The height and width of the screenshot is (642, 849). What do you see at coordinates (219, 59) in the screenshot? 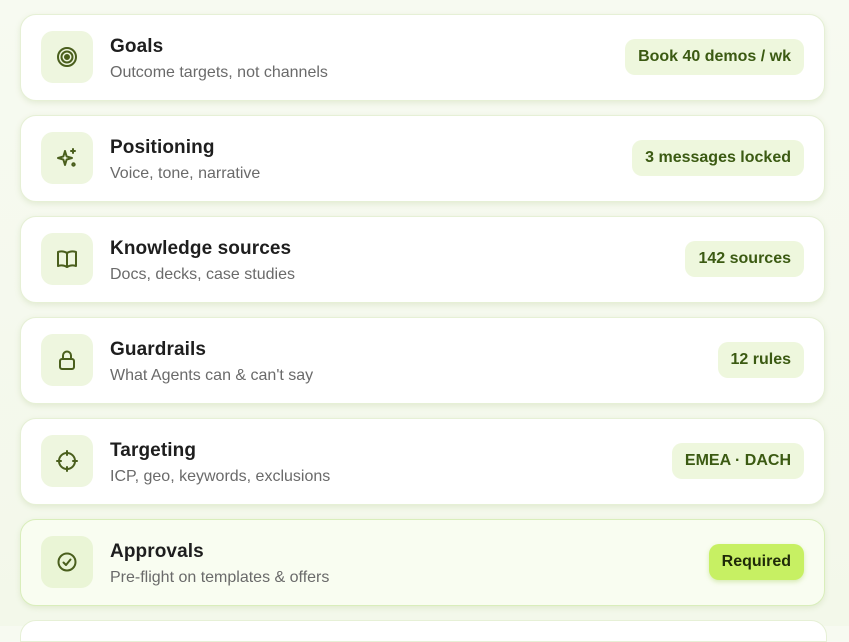
I see `card-text: Goals Outcome targets, not channels` at bounding box center [219, 59].